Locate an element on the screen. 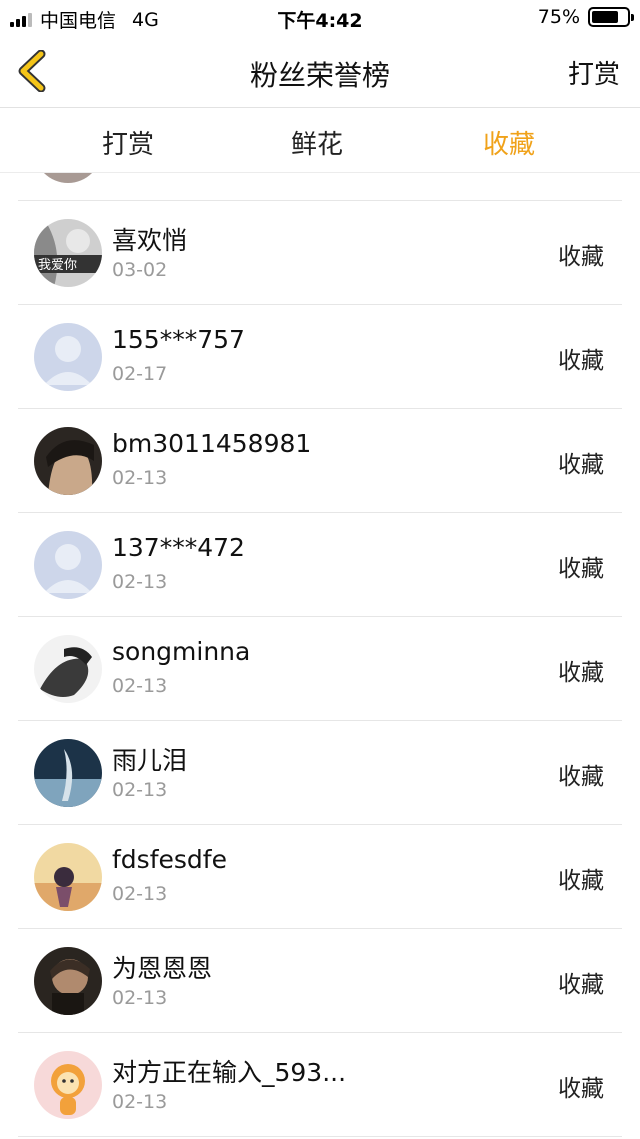 The width and height of the screenshot is (640, 1139). user-name: 雨儿泪 is located at coordinates (150, 760).